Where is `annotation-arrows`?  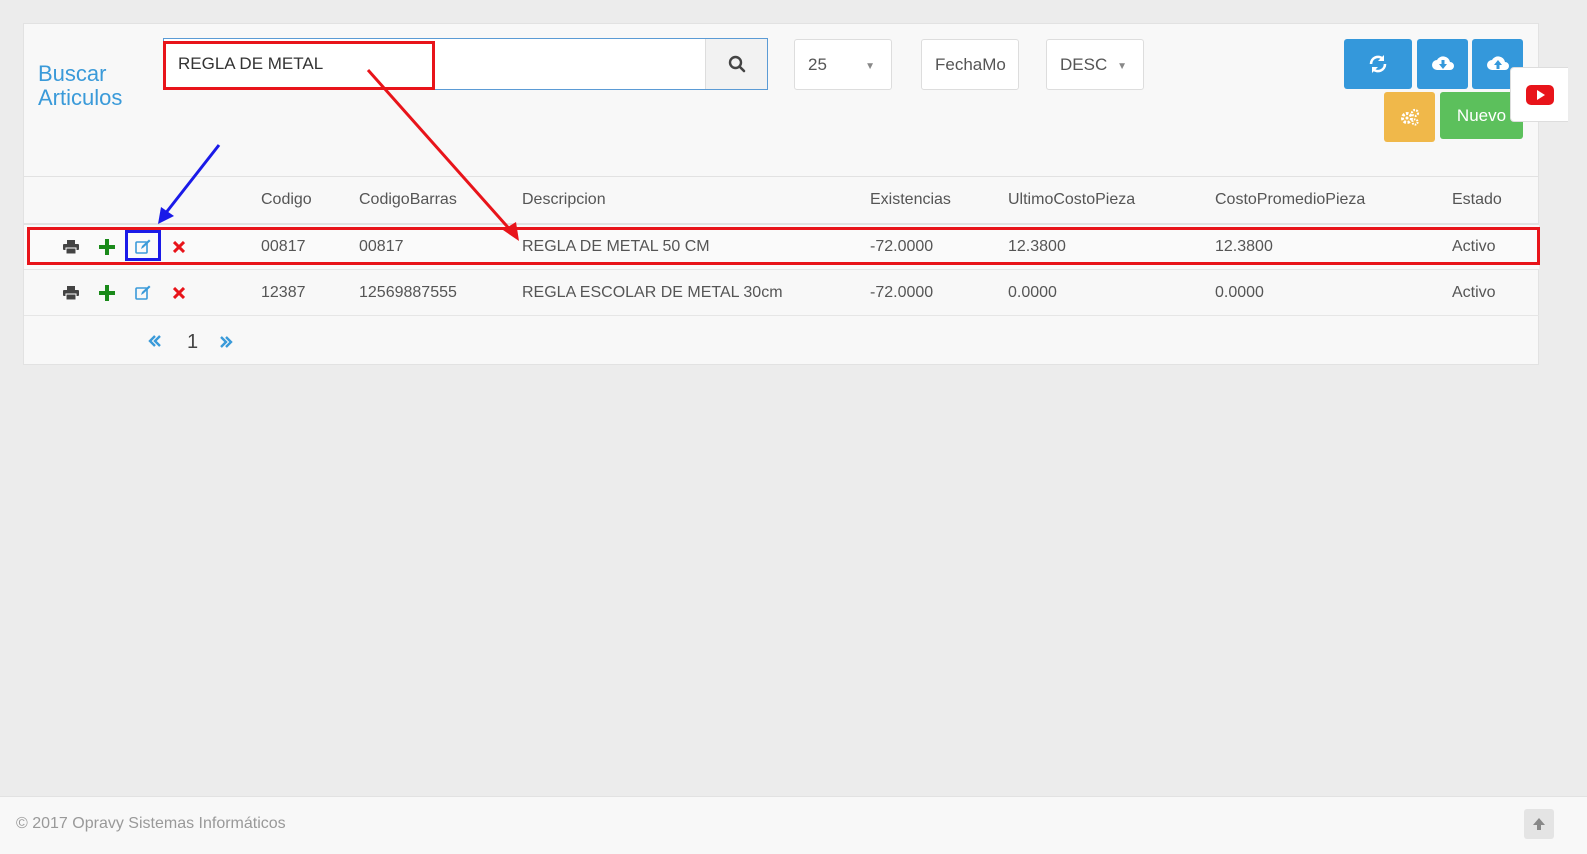 annotation-arrows is located at coordinates (338, 155).